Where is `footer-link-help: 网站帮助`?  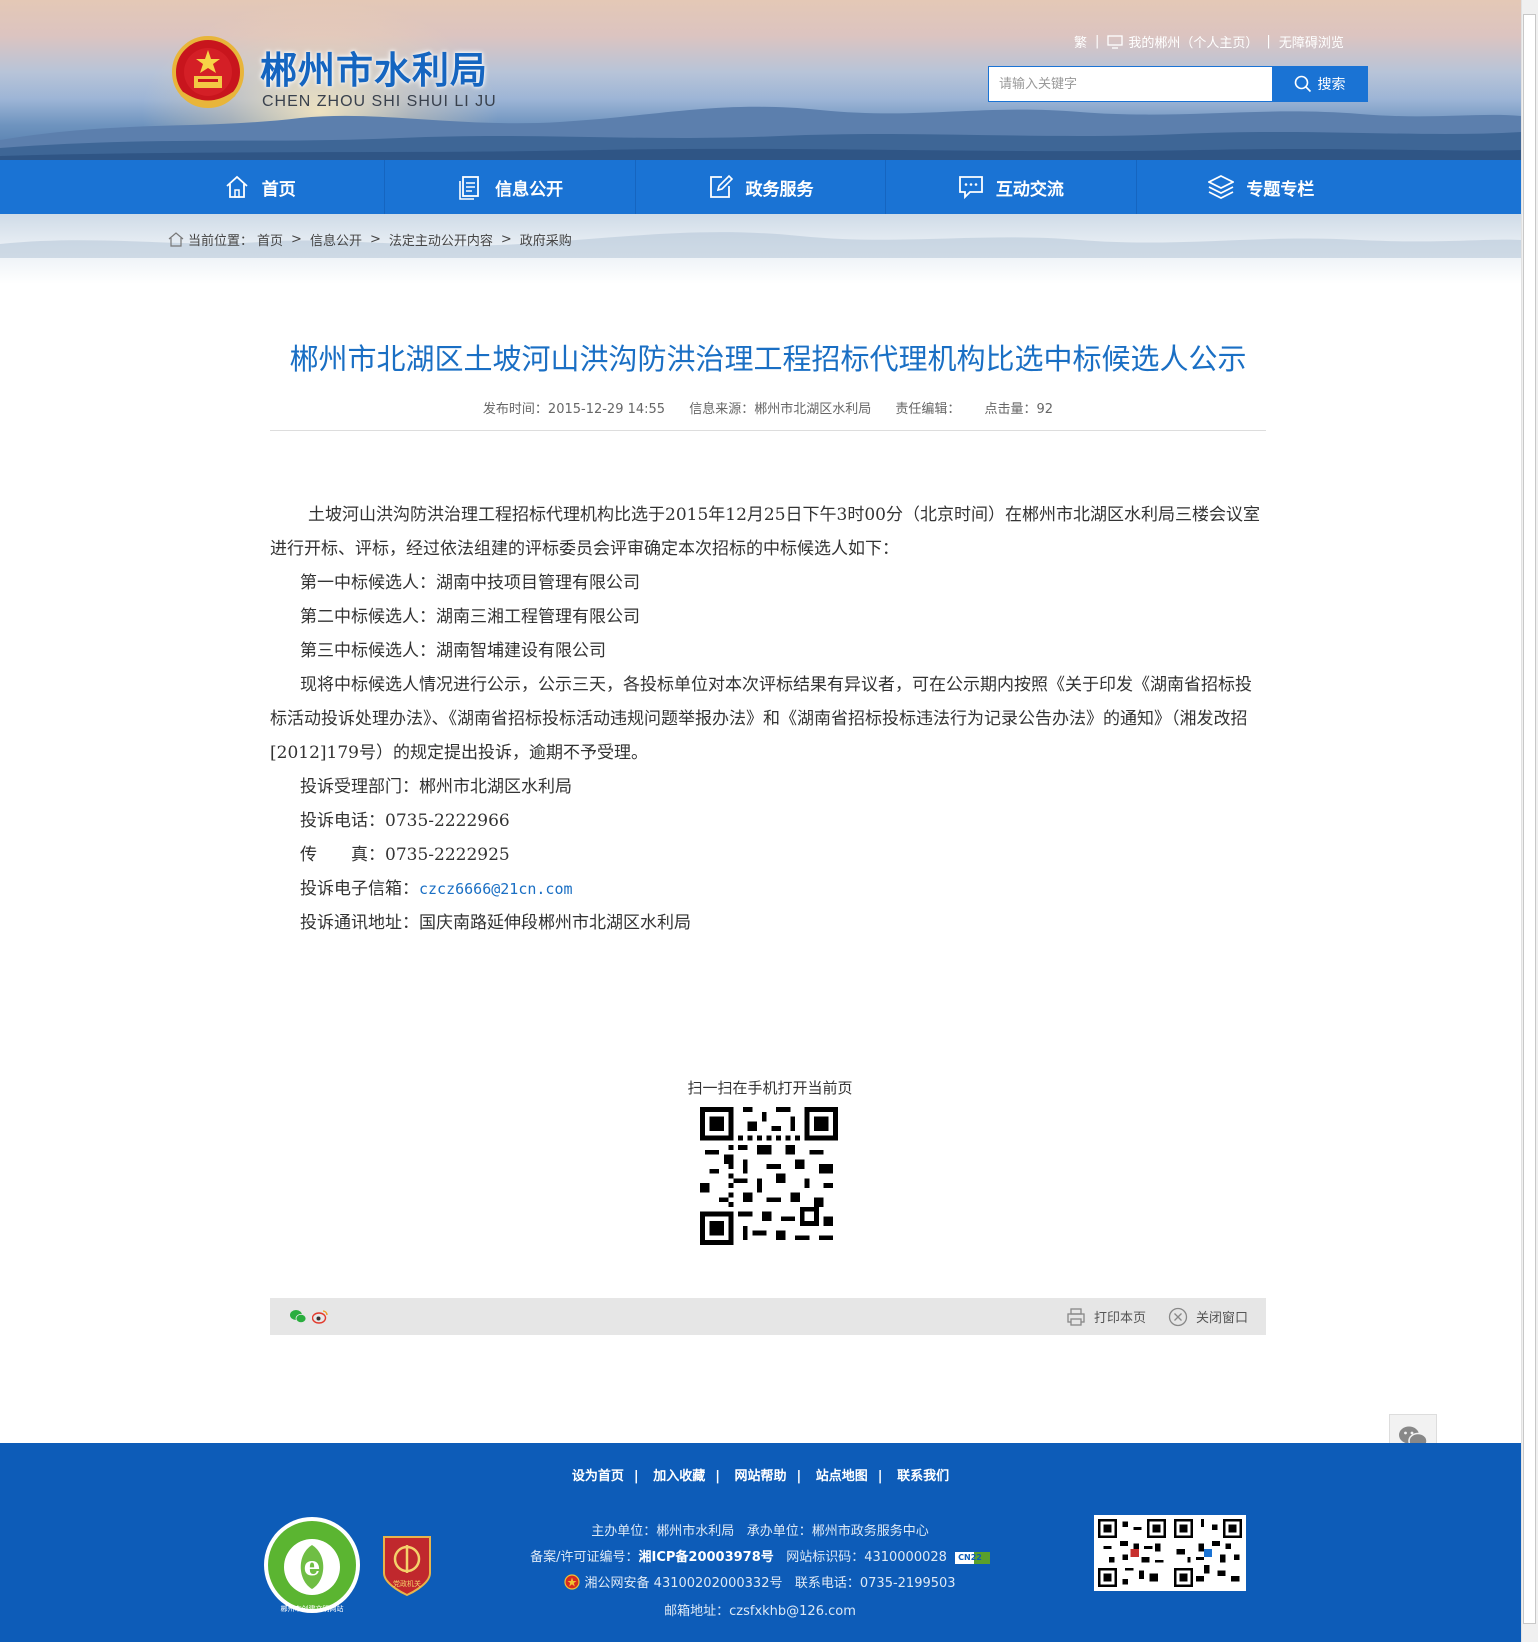 footer-link-help: 网站帮助 is located at coordinates (760, 1476).